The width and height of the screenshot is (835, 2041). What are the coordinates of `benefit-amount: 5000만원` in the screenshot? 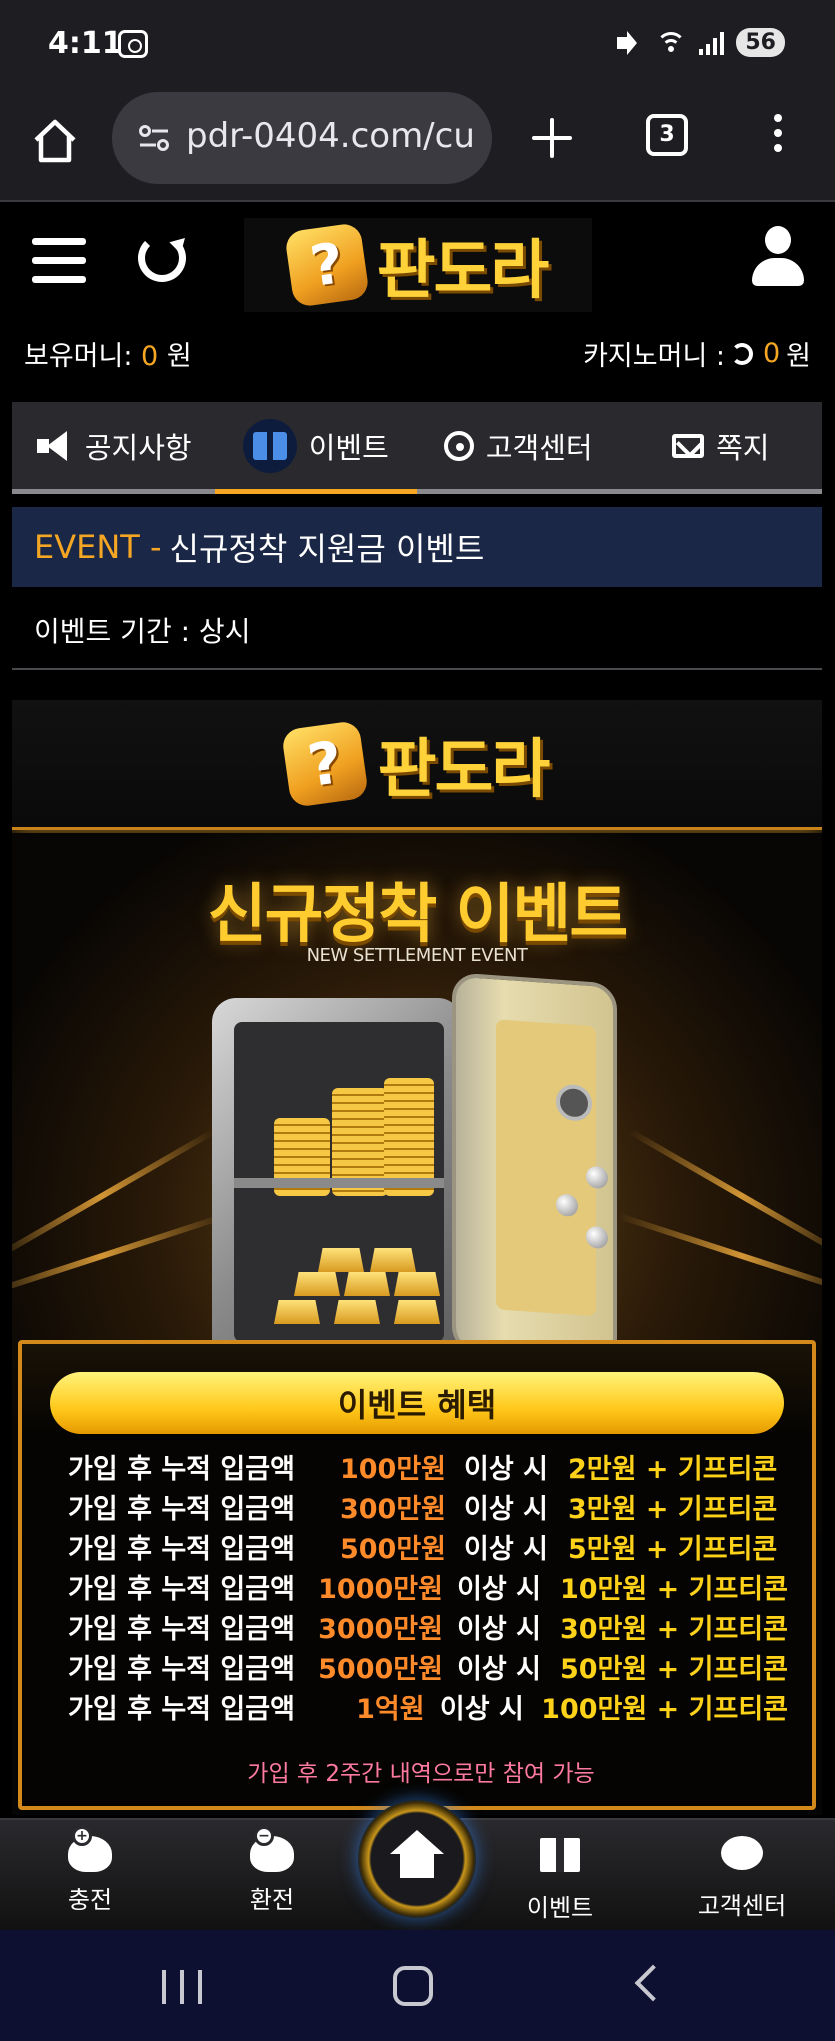 It's located at (380, 1669).